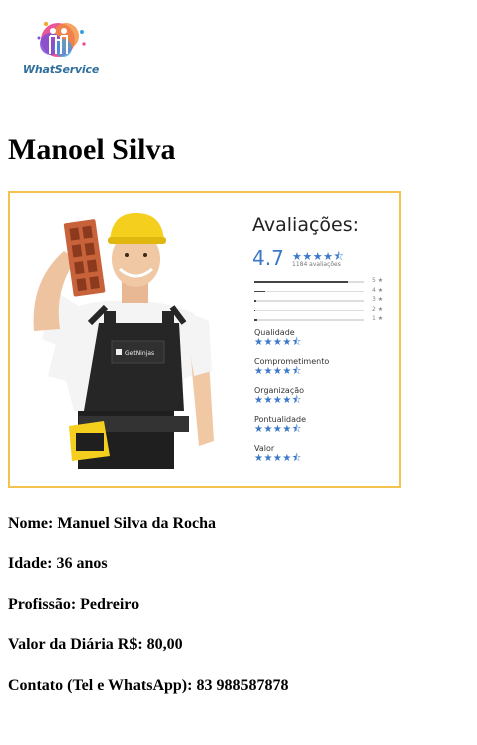 This screenshot has width=477, height=745. I want to click on distribution-row: 4 ★, so click(321, 292).